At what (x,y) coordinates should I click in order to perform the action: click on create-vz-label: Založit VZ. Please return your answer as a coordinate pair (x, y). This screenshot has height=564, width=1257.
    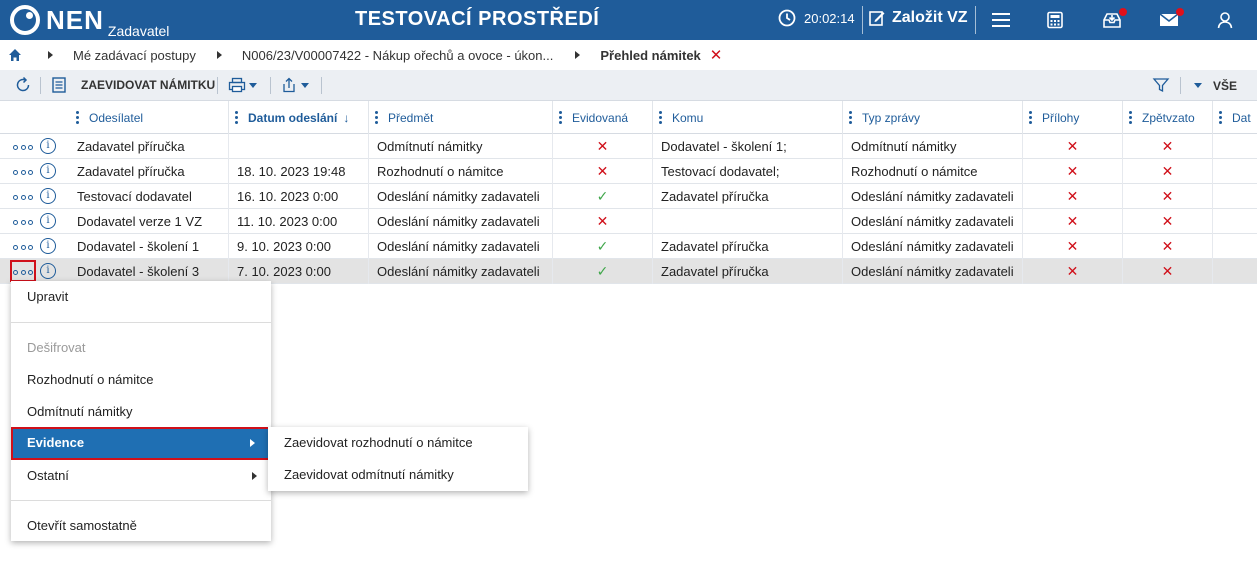
    Looking at the image, I should click on (930, 17).